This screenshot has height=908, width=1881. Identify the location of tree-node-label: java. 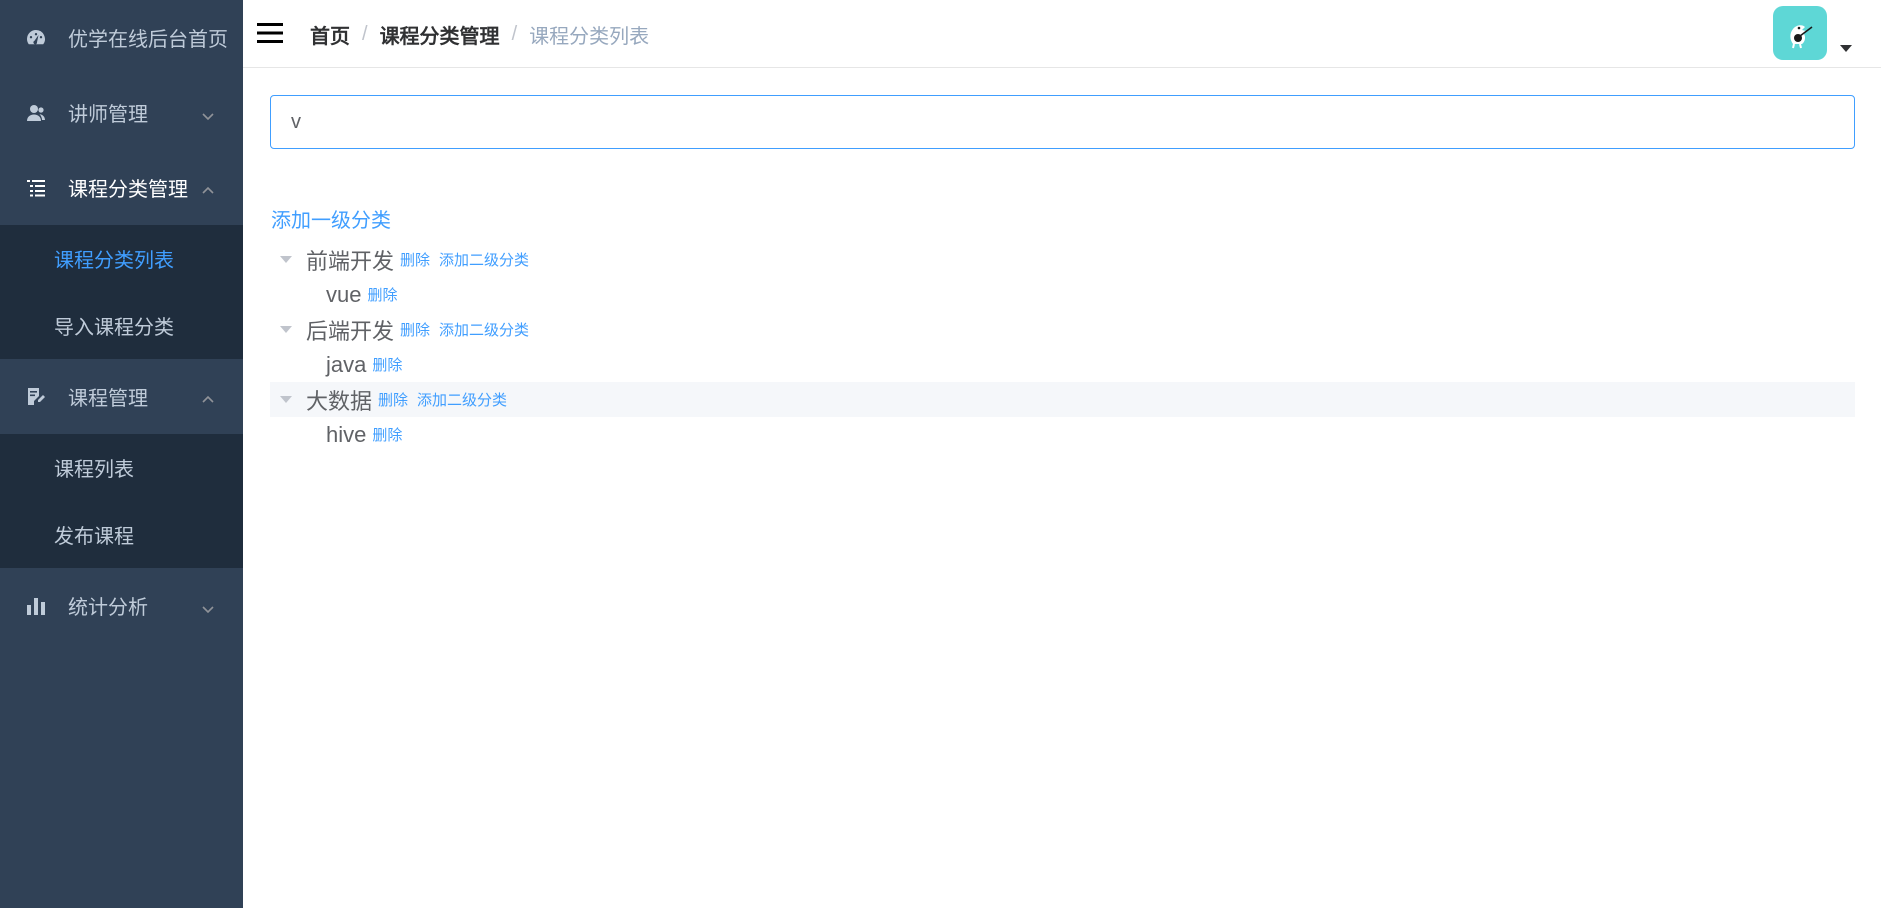
(346, 364).